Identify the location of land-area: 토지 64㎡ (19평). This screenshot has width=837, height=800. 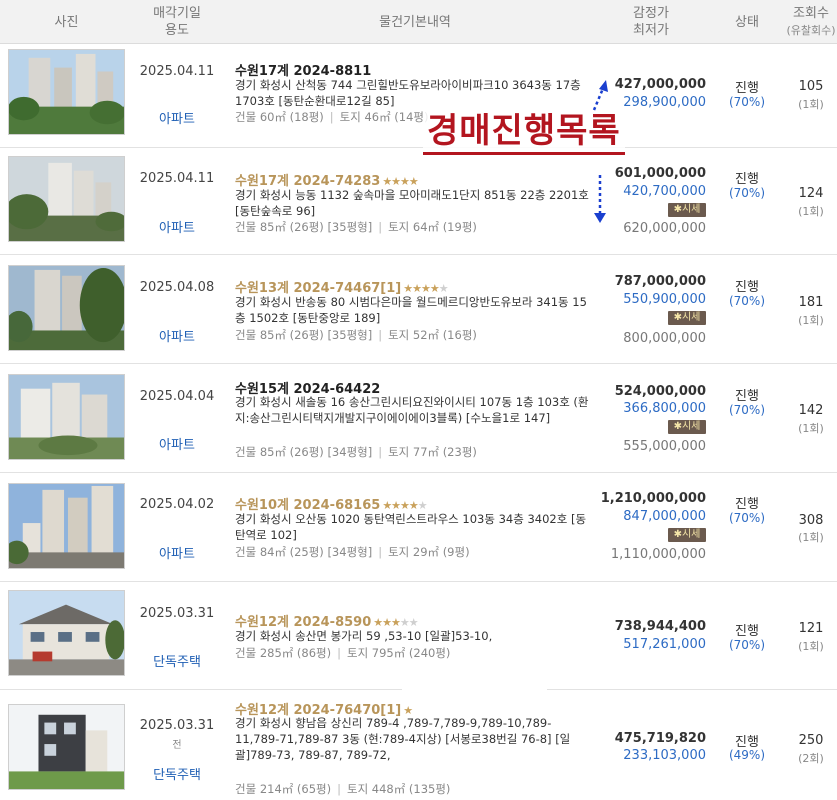
(432, 227).